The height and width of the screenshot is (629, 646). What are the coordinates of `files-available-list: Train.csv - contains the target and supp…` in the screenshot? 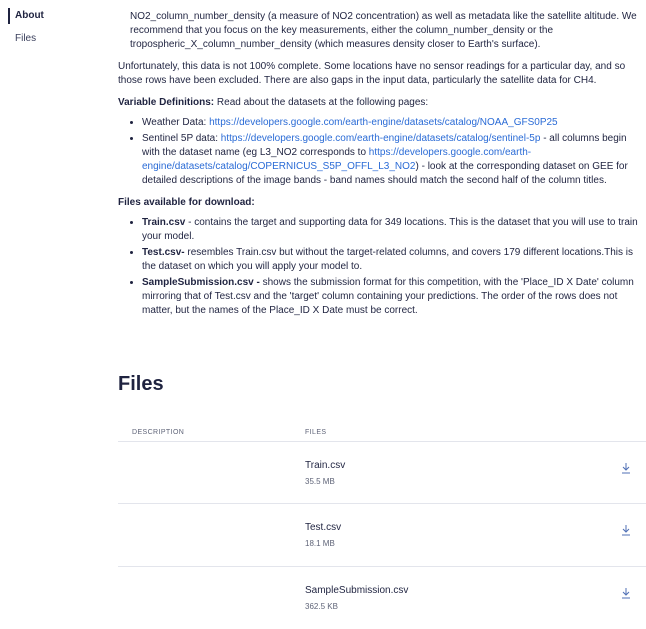 It's located at (379, 267).